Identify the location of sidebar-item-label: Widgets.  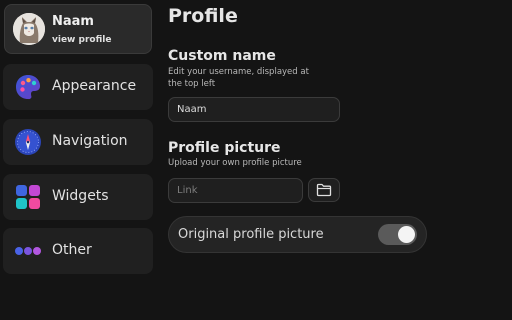
(80, 196).